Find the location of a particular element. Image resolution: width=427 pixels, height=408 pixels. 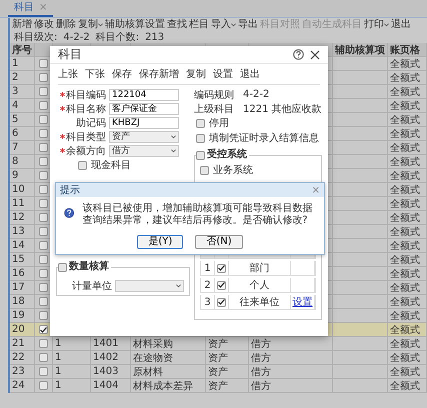

input-field: 客户保证金 is located at coordinates (144, 108).